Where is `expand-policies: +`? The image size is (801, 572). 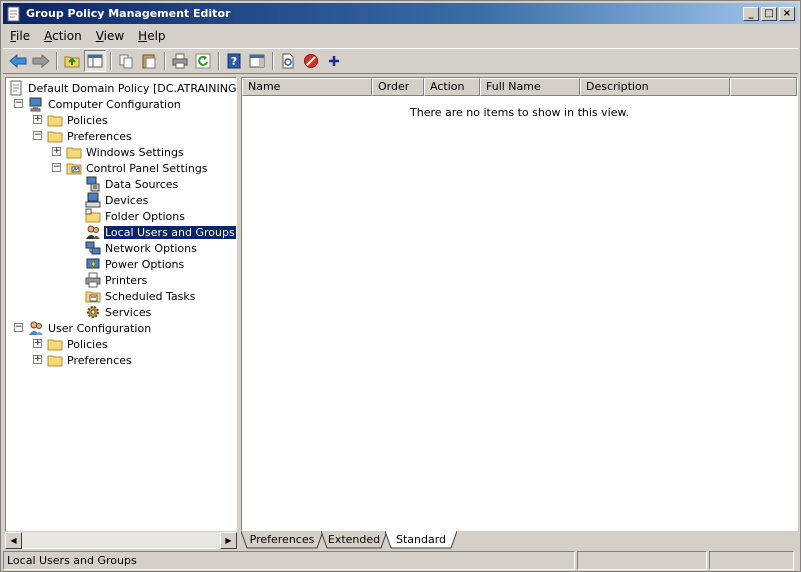 expand-policies: + is located at coordinates (37, 119).